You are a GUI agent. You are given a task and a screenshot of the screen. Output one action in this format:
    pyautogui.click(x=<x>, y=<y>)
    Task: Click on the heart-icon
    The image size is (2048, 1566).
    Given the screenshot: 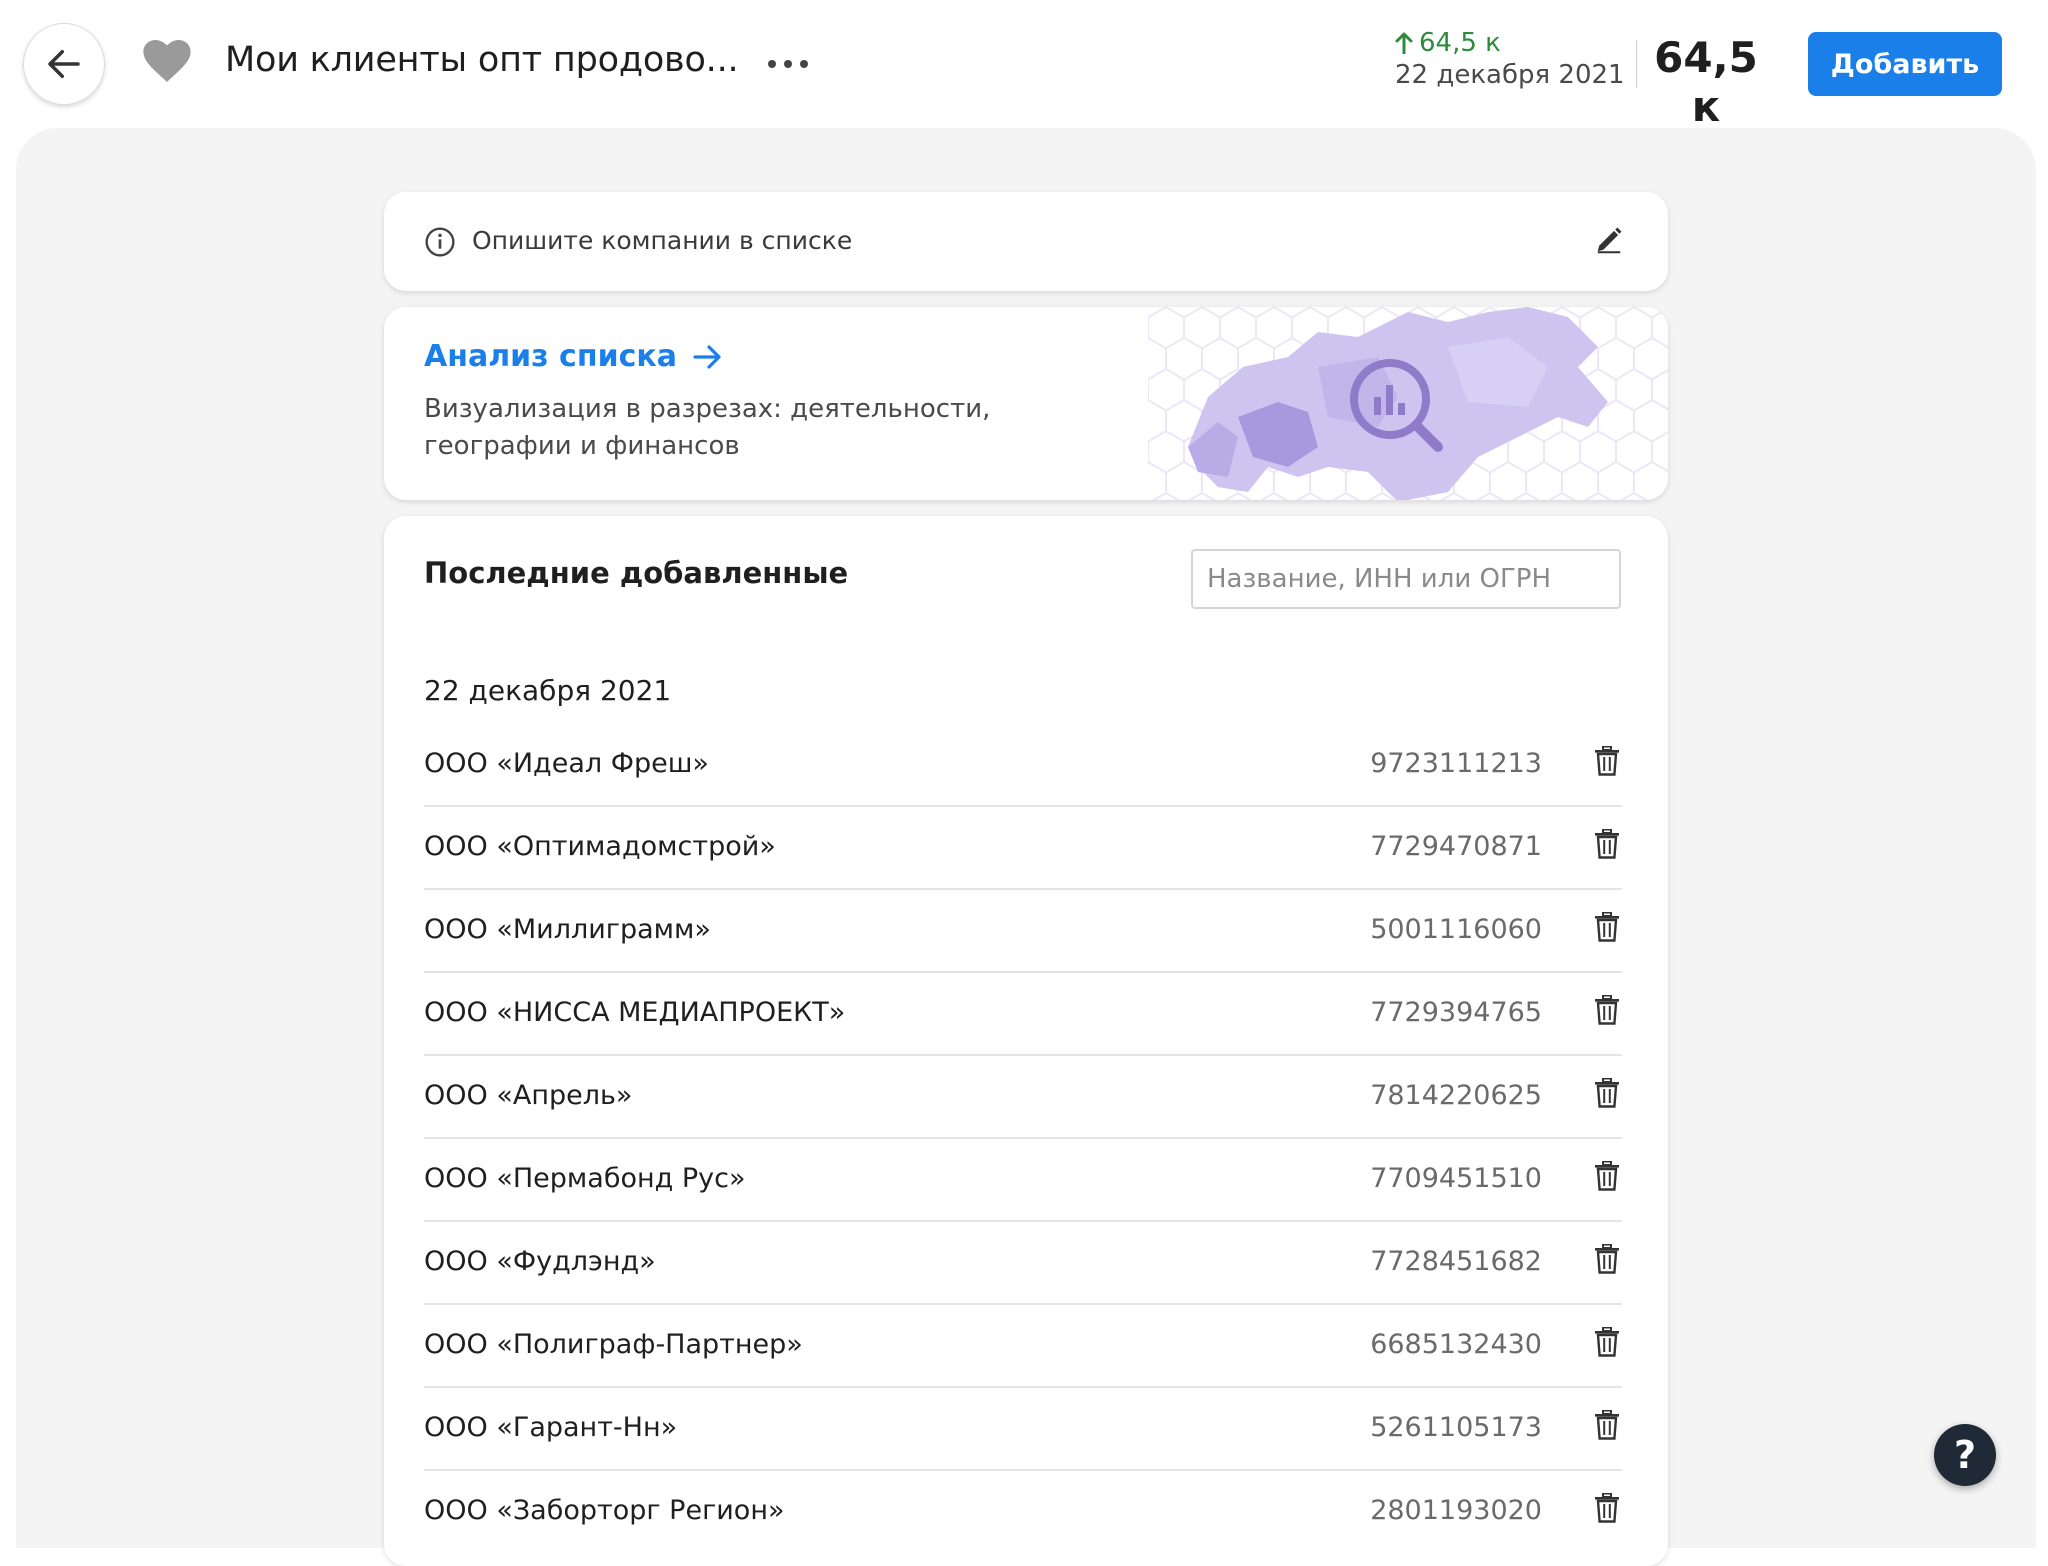 What is the action you would take?
    pyautogui.click(x=167, y=61)
    